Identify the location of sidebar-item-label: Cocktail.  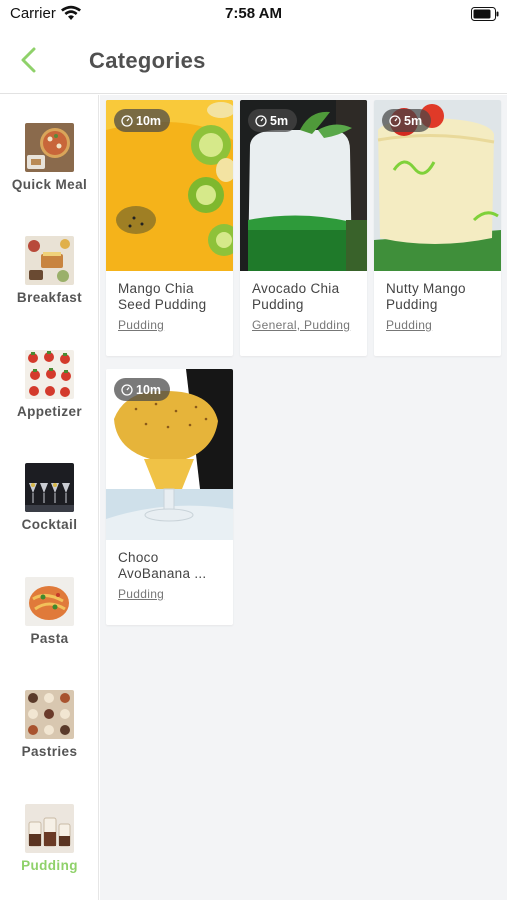
(49, 524).